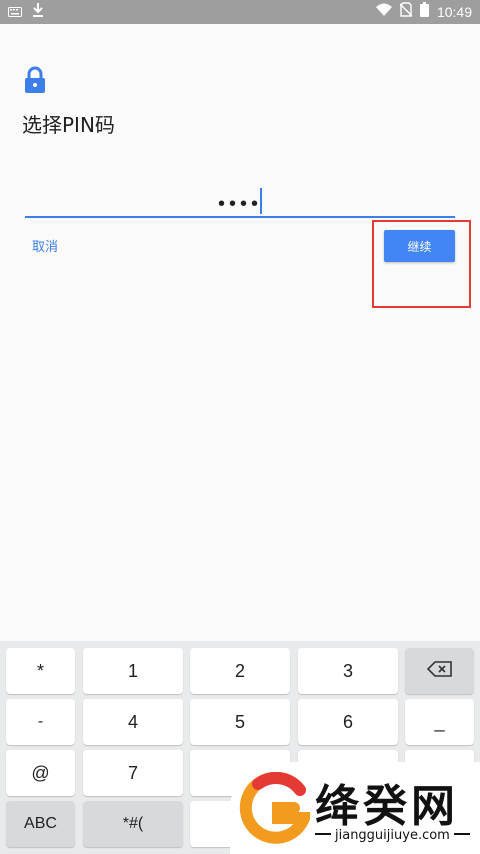 This screenshot has width=480, height=854. Describe the element at coordinates (454, 12) in the screenshot. I see `status-time: 10:49` at that location.